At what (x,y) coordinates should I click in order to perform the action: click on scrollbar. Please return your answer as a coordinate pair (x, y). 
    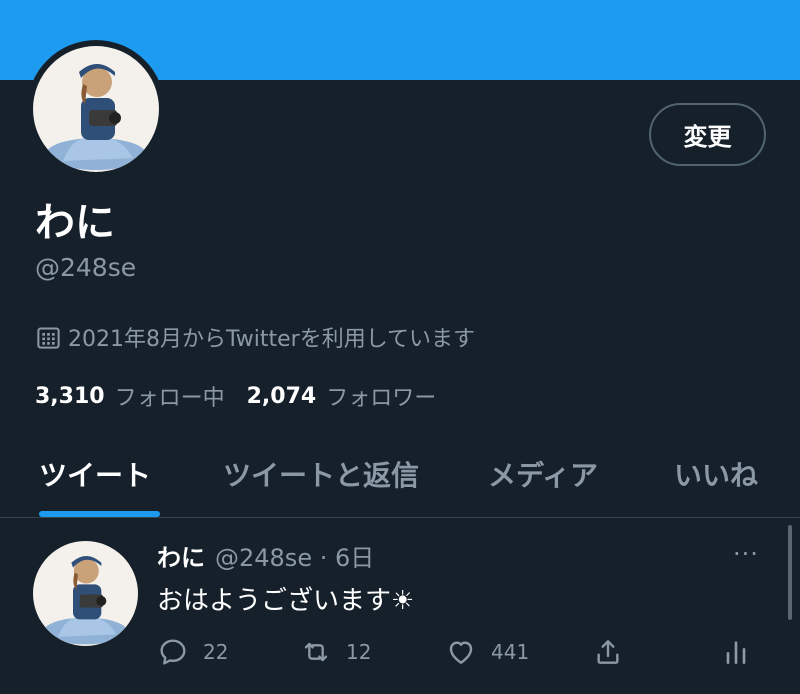
    Looking at the image, I should click on (790, 572).